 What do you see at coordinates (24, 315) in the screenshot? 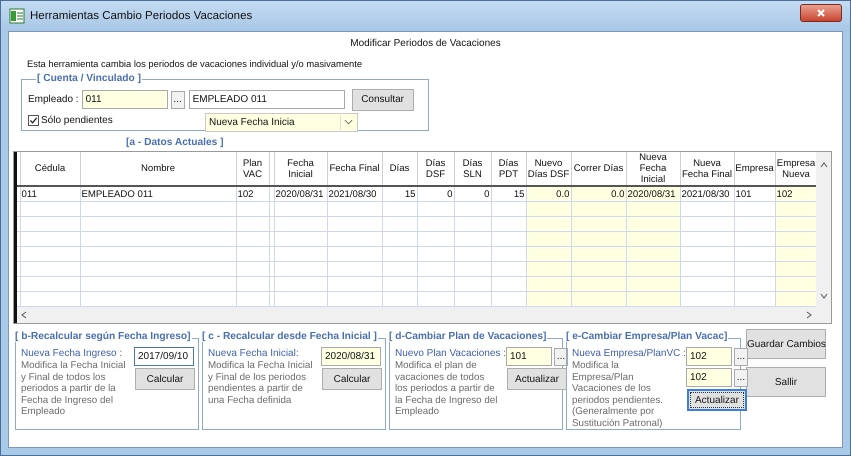
I see `chevron-left-icon` at bounding box center [24, 315].